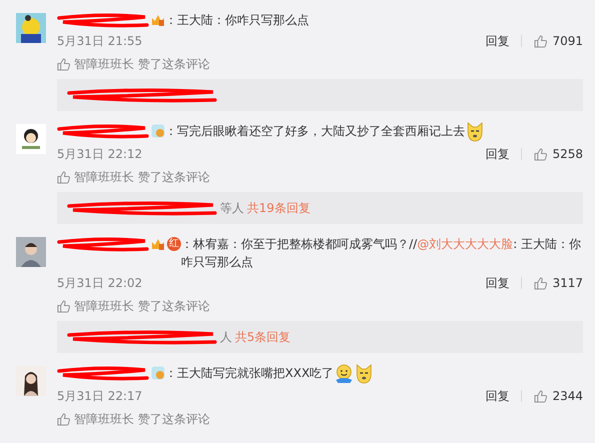 This screenshot has width=595, height=443. What do you see at coordinates (320, 95) in the screenshot?
I see `replies-bar` at bounding box center [320, 95].